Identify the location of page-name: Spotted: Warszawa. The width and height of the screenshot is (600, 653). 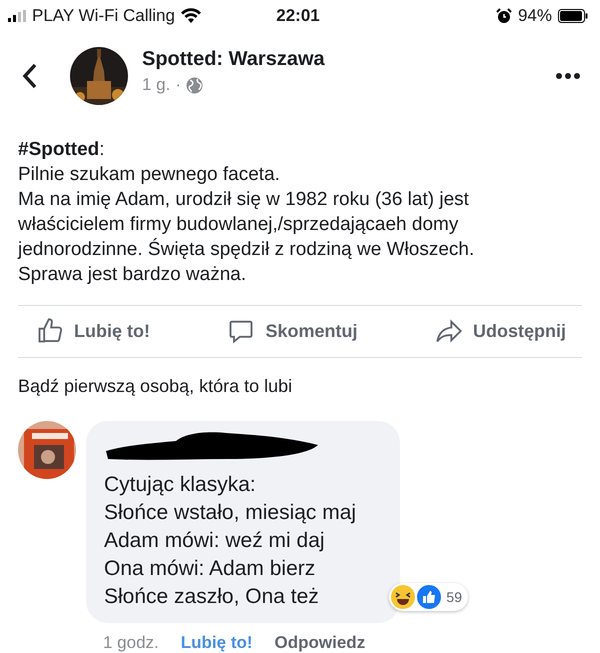
(349, 60).